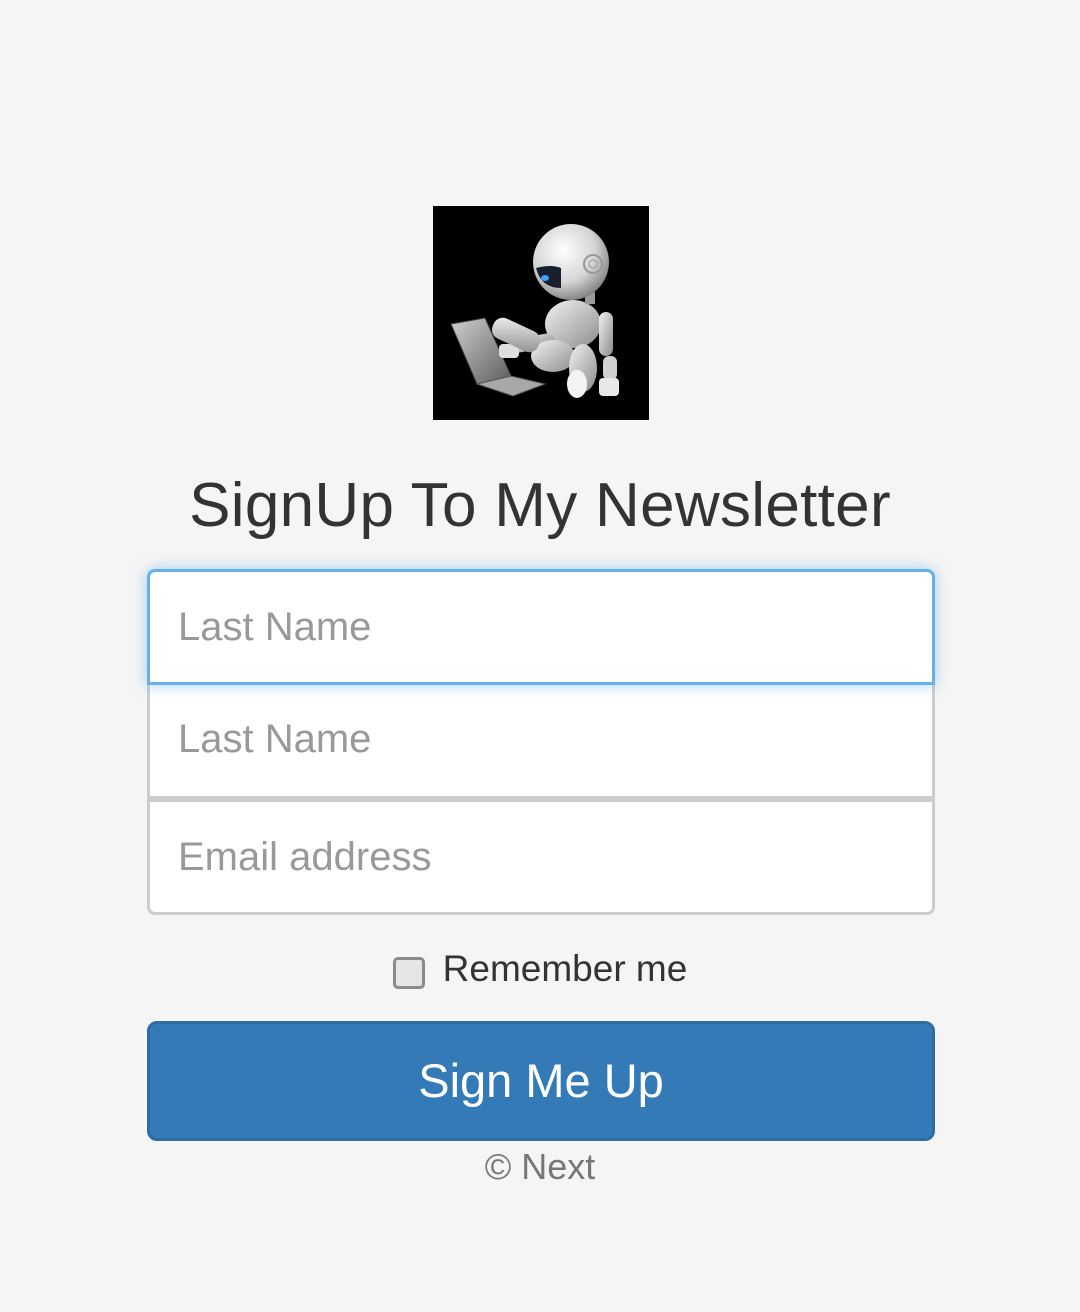 The image size is (1080, 1312). What do you see at coordinates (541, 857) in the screenshot?
I see `email-input` at bounding box center [541, 857].